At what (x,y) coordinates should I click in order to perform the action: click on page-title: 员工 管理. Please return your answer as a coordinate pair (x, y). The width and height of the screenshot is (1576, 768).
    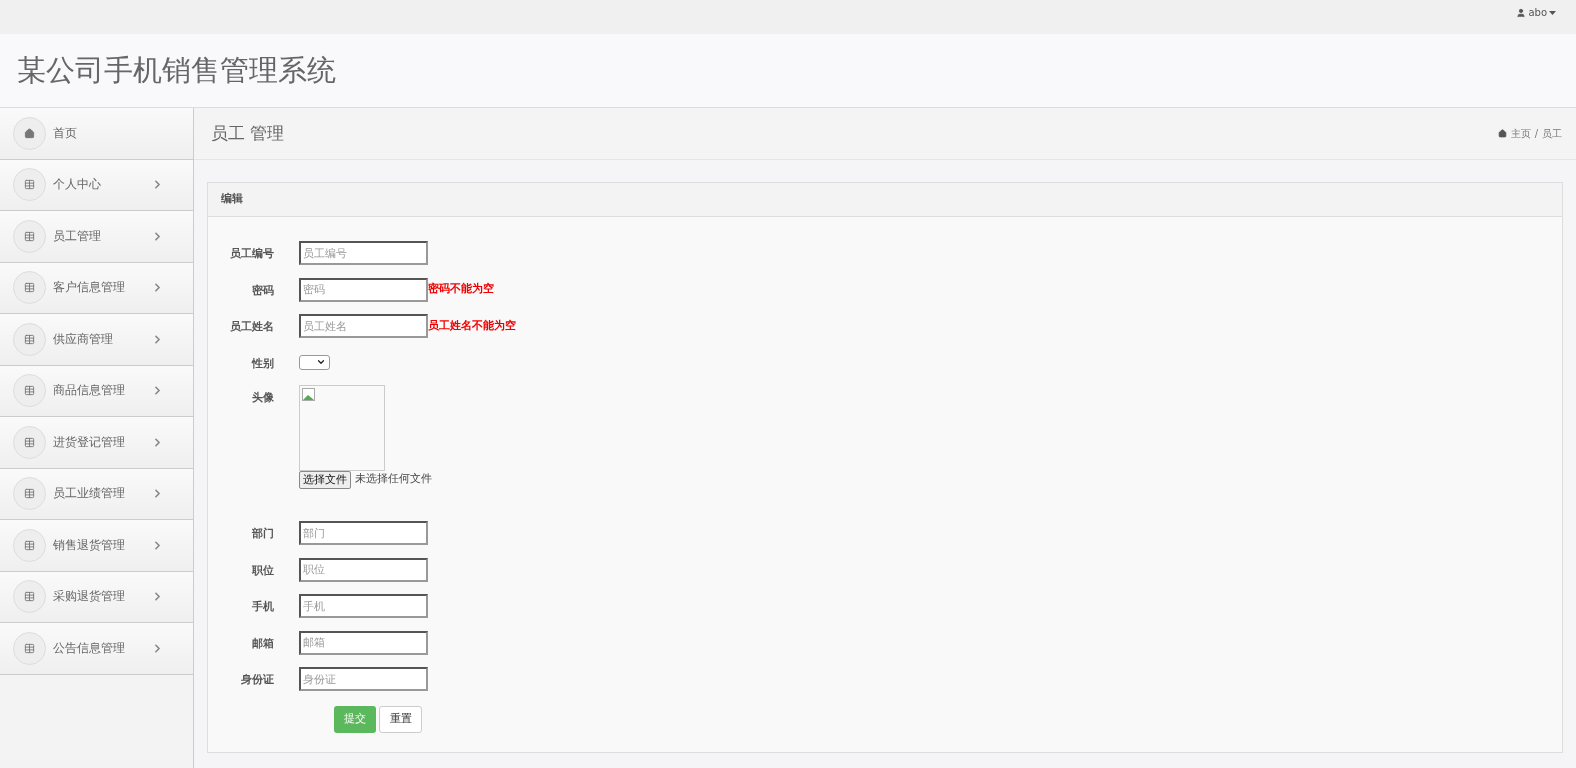
    Looking at the image, I should click on (248, 133).